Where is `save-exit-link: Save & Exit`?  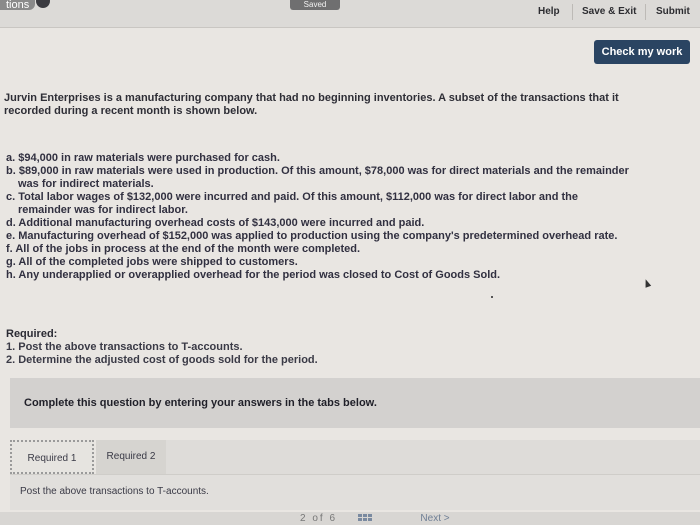 save-exit-link: Save & Exit is located at coordinates (609, 11).